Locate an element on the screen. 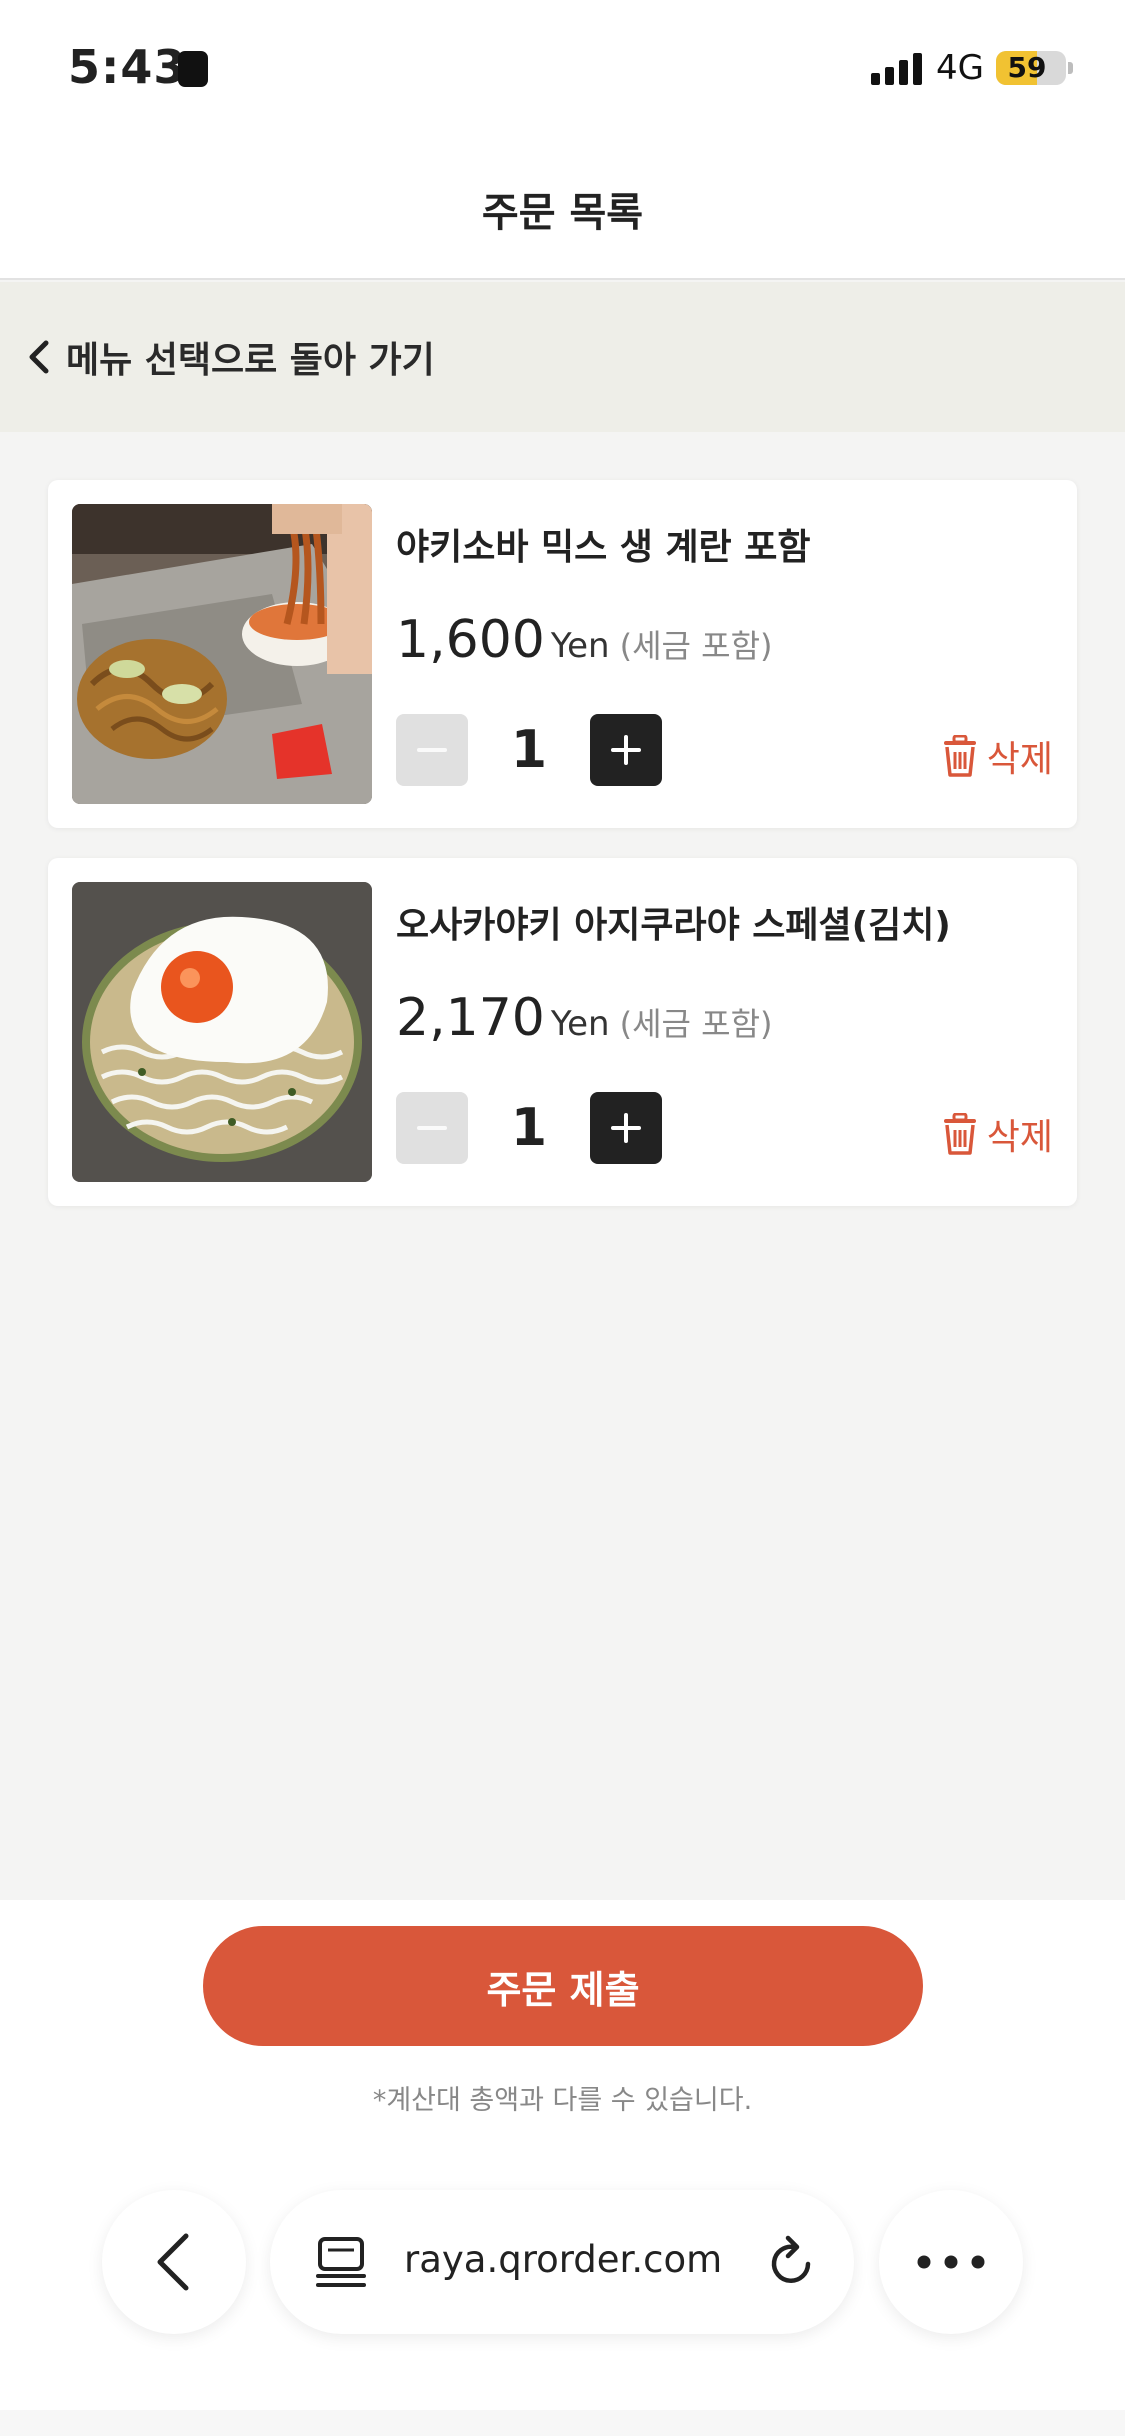 The image size is (1125, 2436). battery-icon: 59 is located at coordinates (1031, 68).